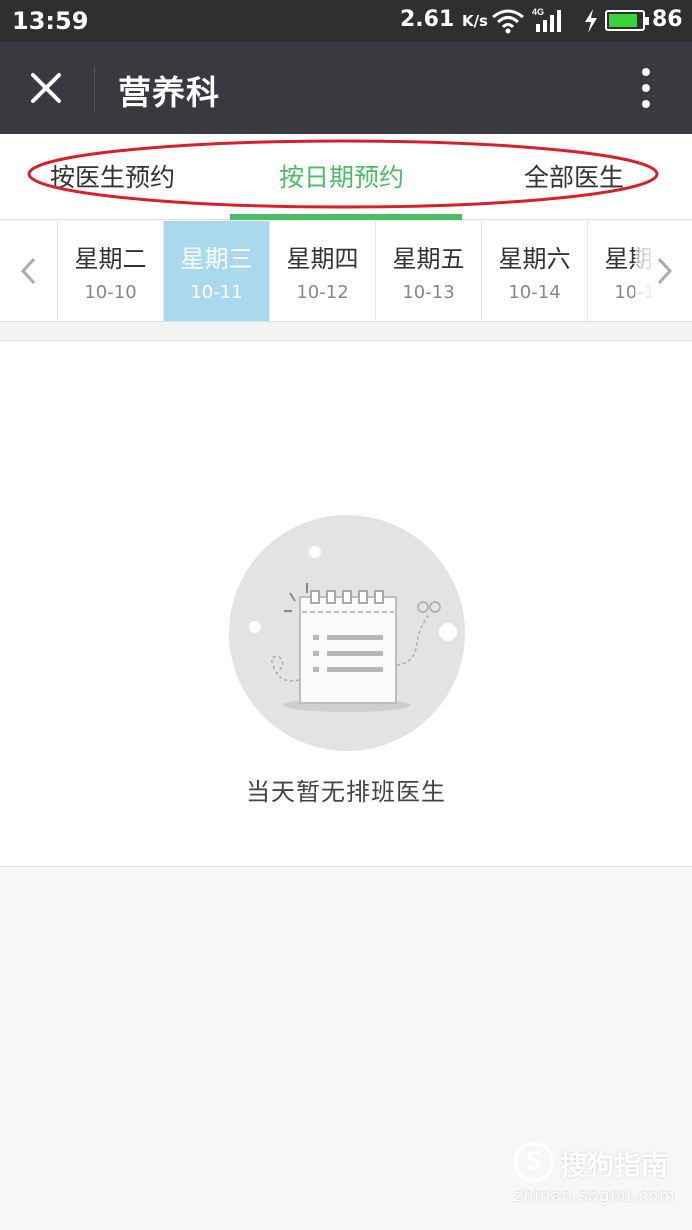  What do you see at coordinates (508, 21) in the screenshot?
I see `wifi-icon` at bounding box center [508, 21].